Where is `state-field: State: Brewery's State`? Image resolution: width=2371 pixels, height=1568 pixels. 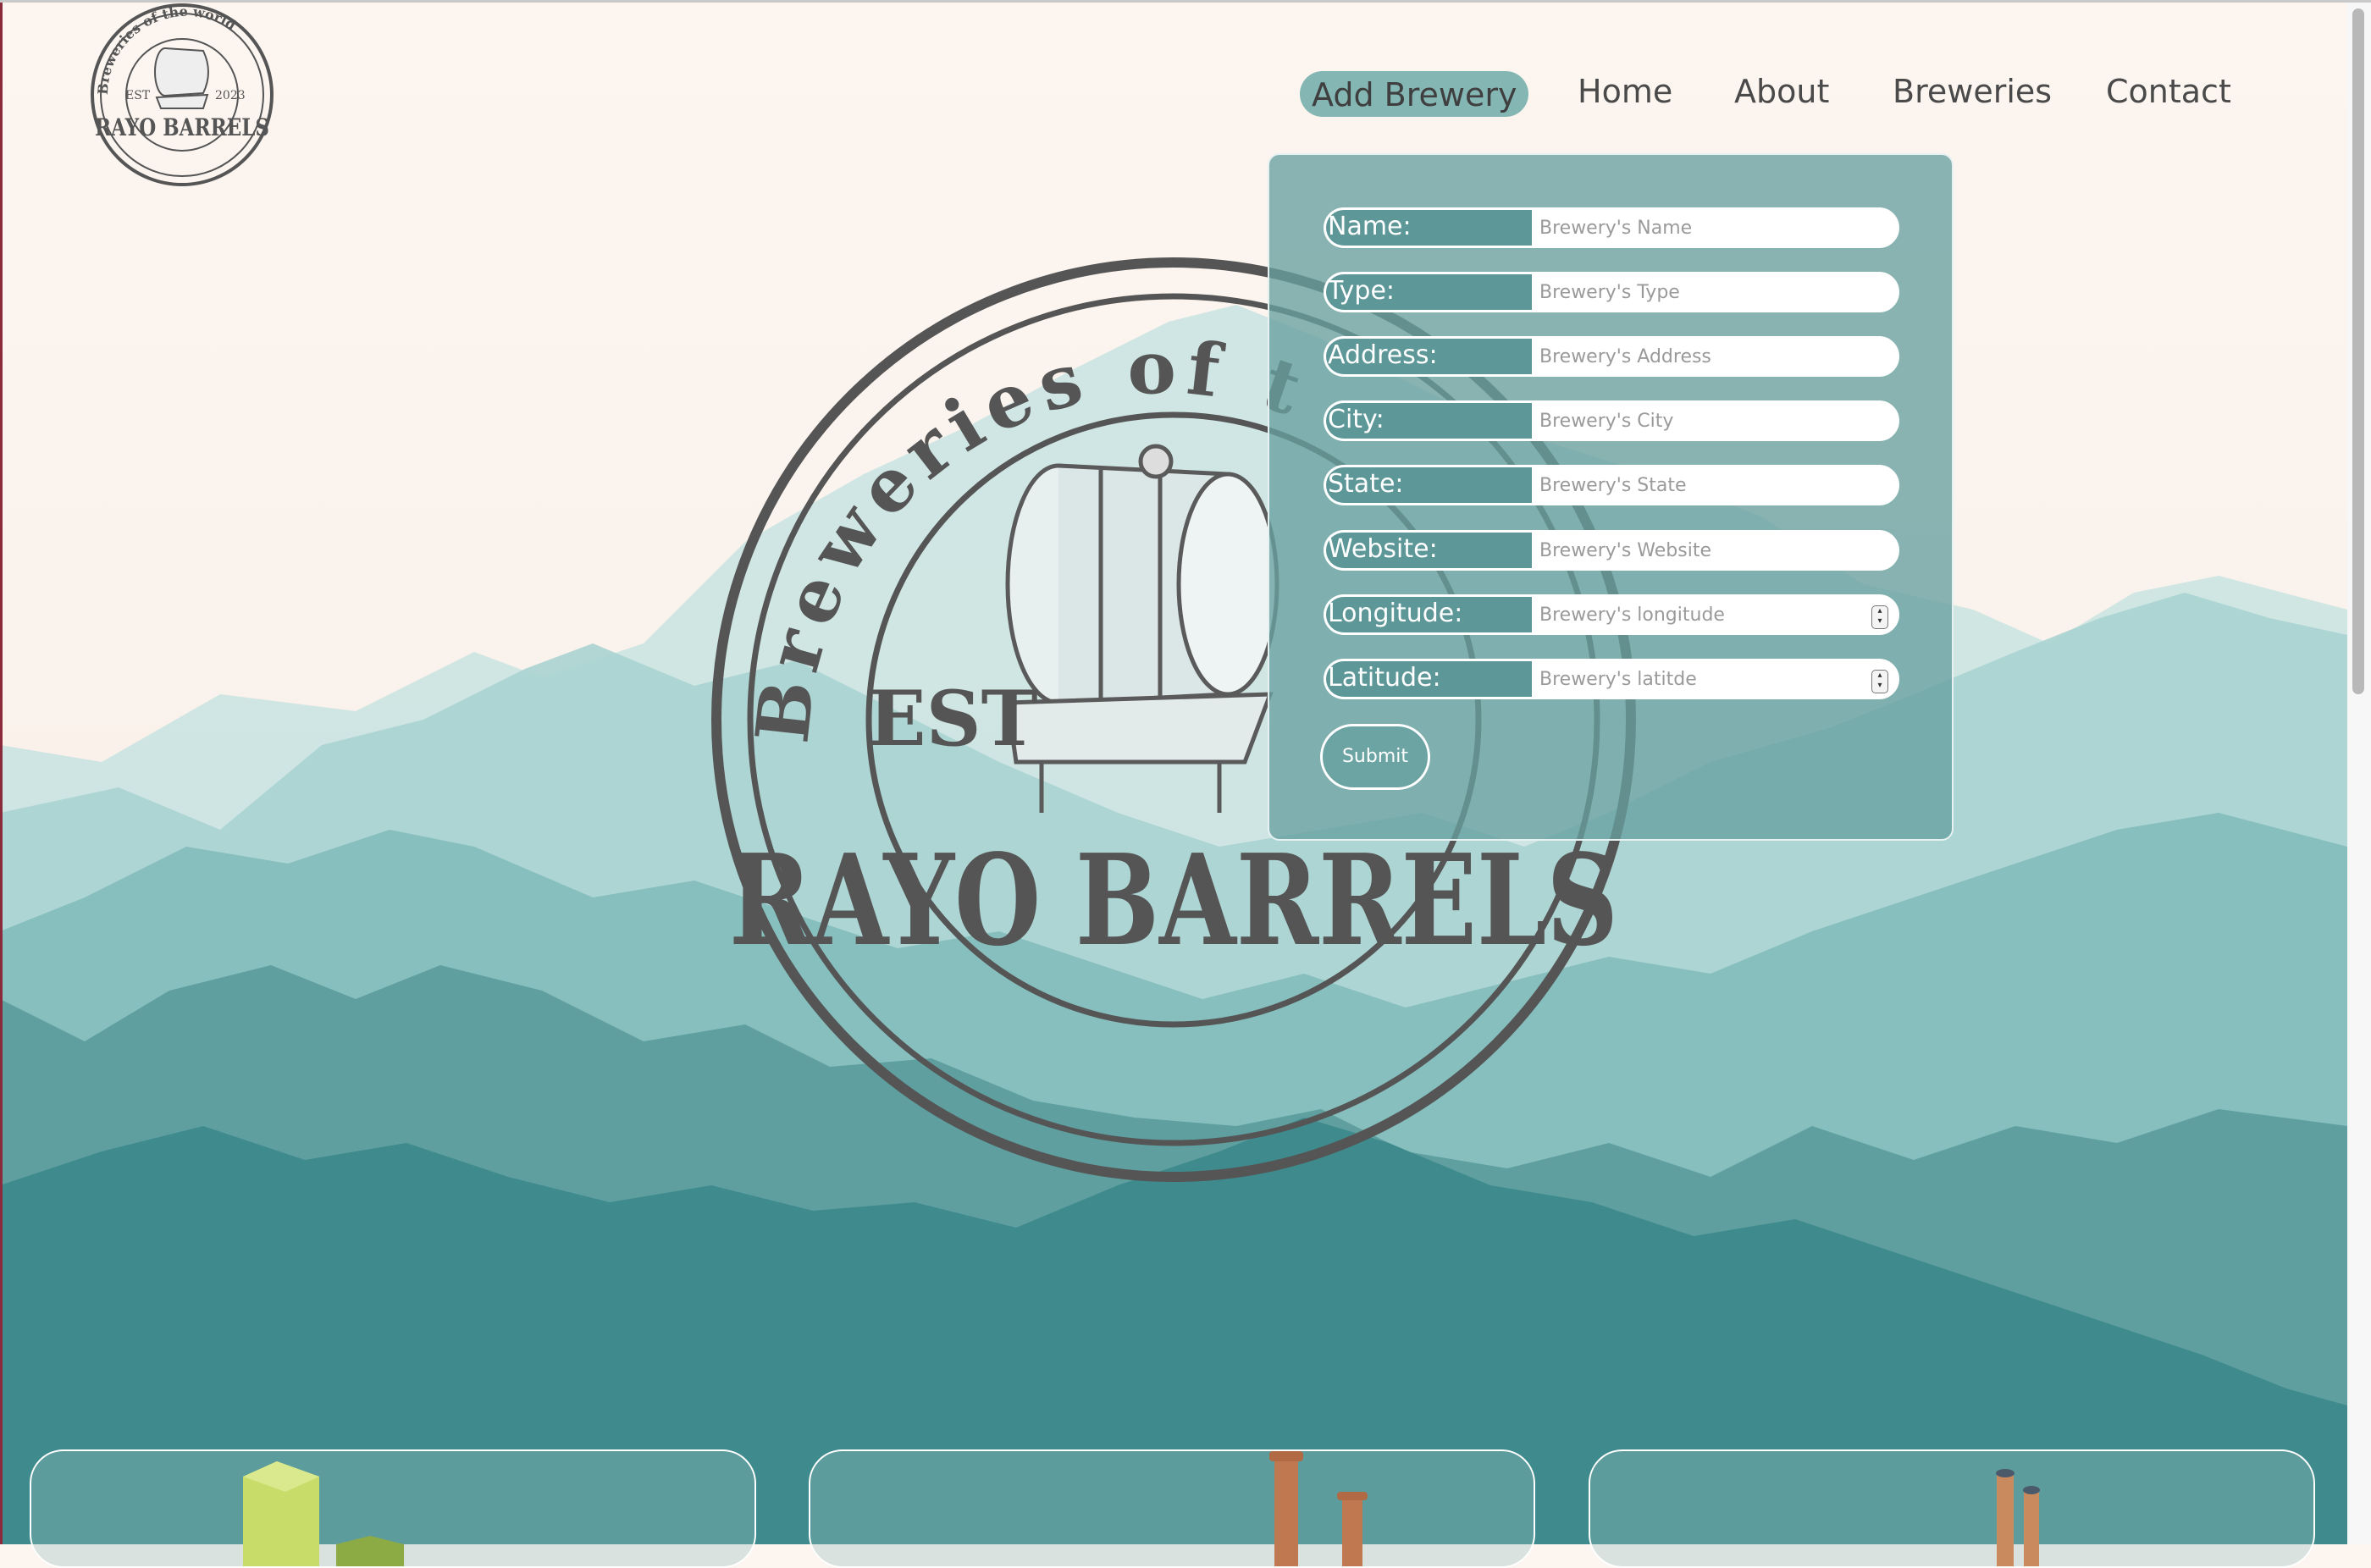 state-field: State: Brewery's State is located at coordinates (1611, 485).